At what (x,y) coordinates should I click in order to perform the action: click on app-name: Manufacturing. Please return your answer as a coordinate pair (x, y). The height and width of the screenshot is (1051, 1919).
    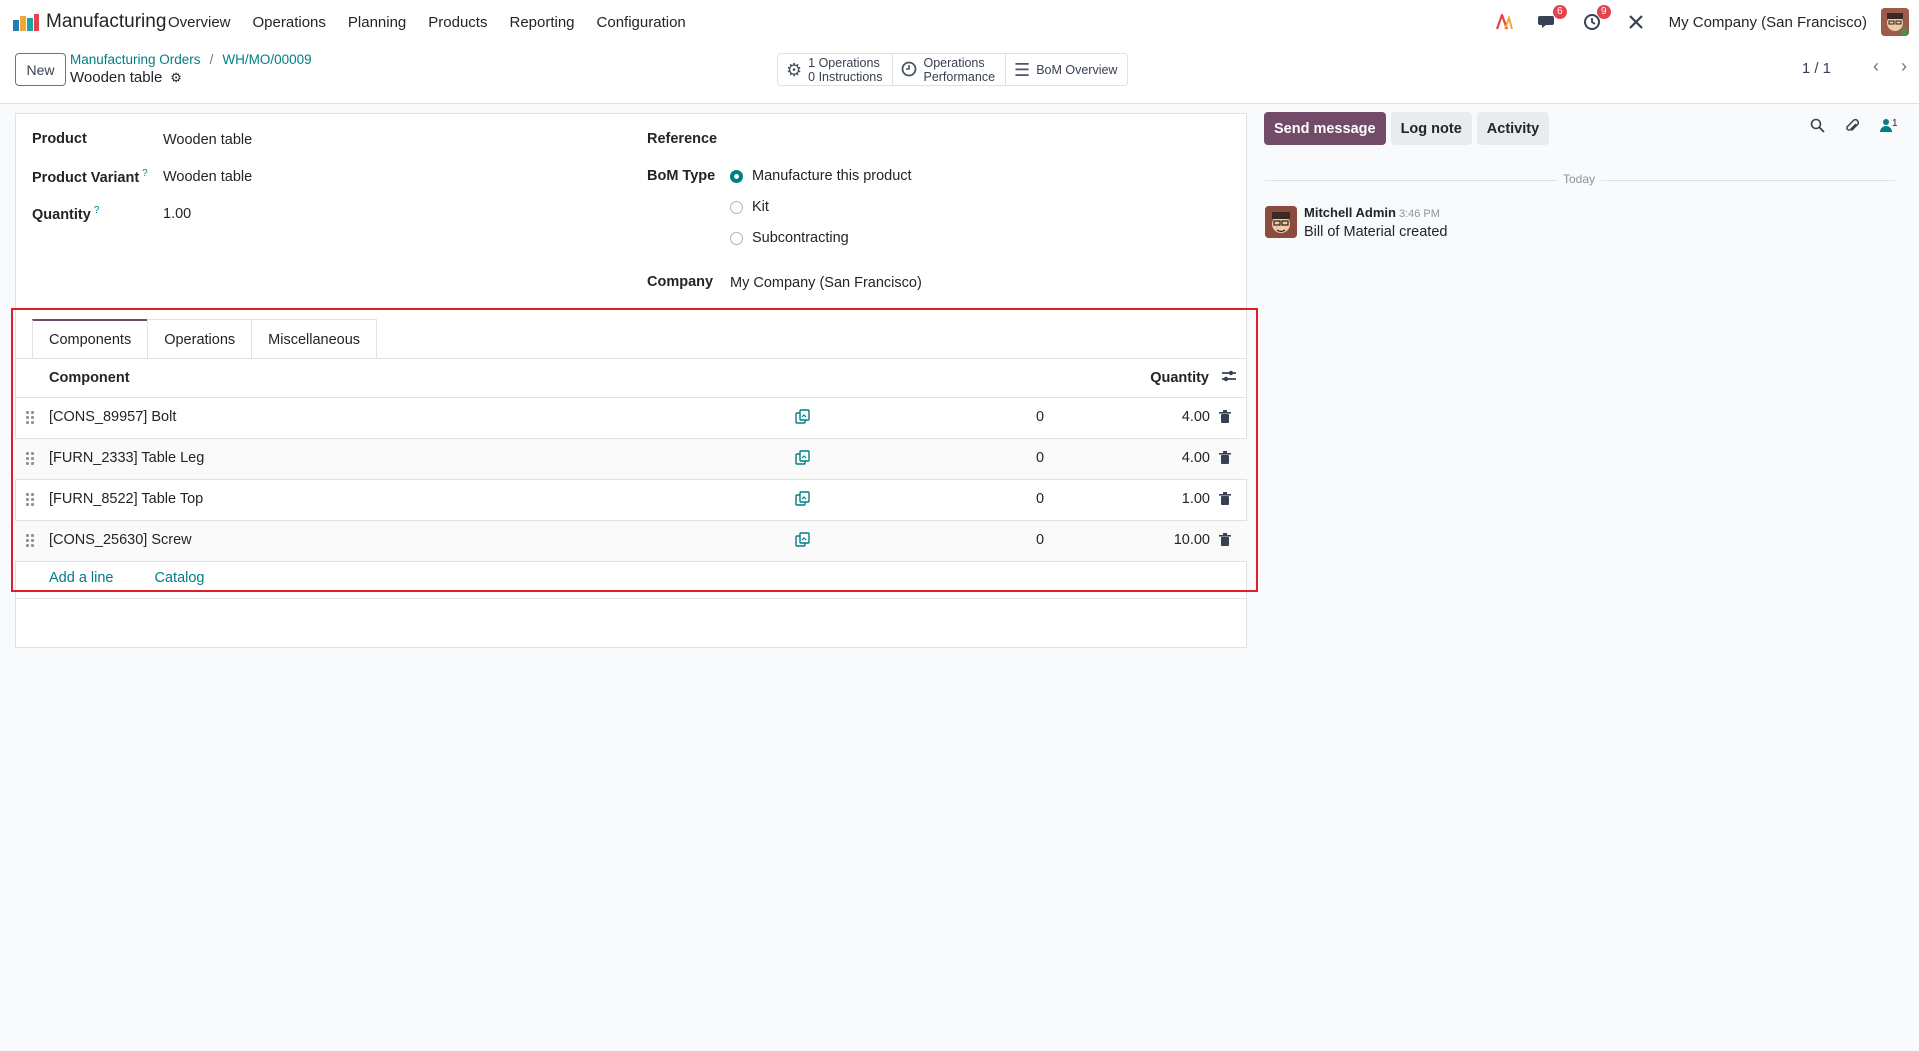
    Looking at the image, I should click on (106, 22).